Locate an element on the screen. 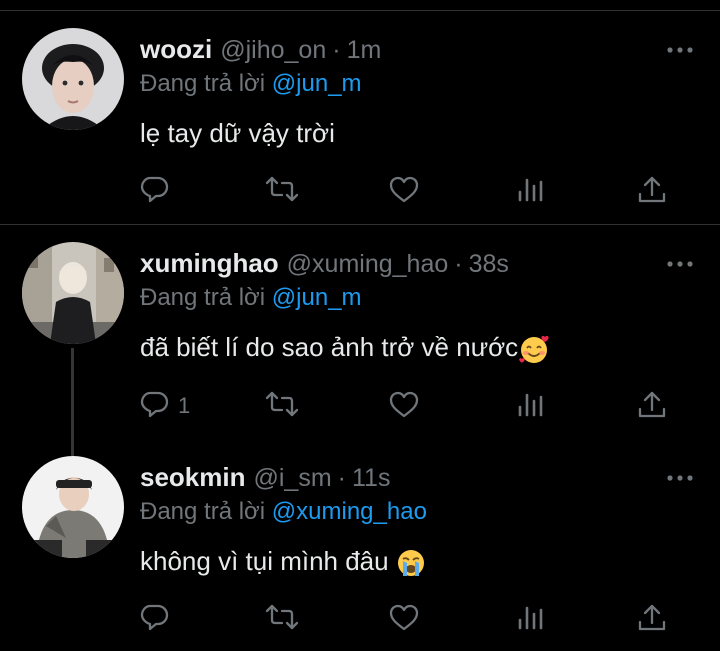 This screenshot has height=651, width=720. reply-count: 1 is located at coordinates (184, 405).